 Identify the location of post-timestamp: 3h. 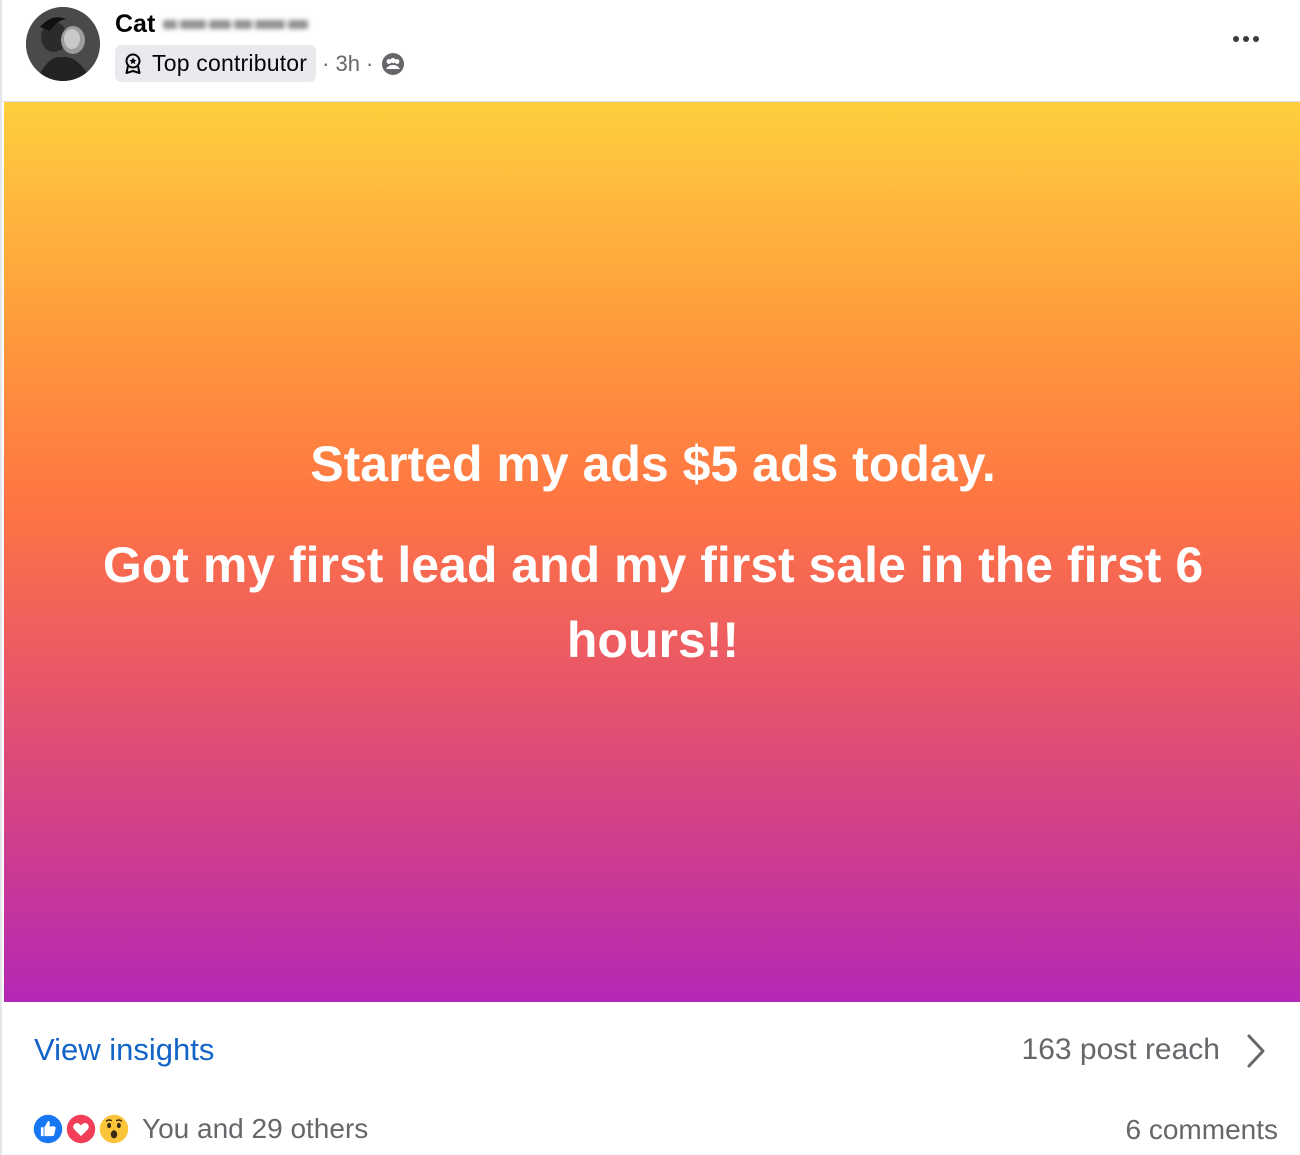
(347, 64).